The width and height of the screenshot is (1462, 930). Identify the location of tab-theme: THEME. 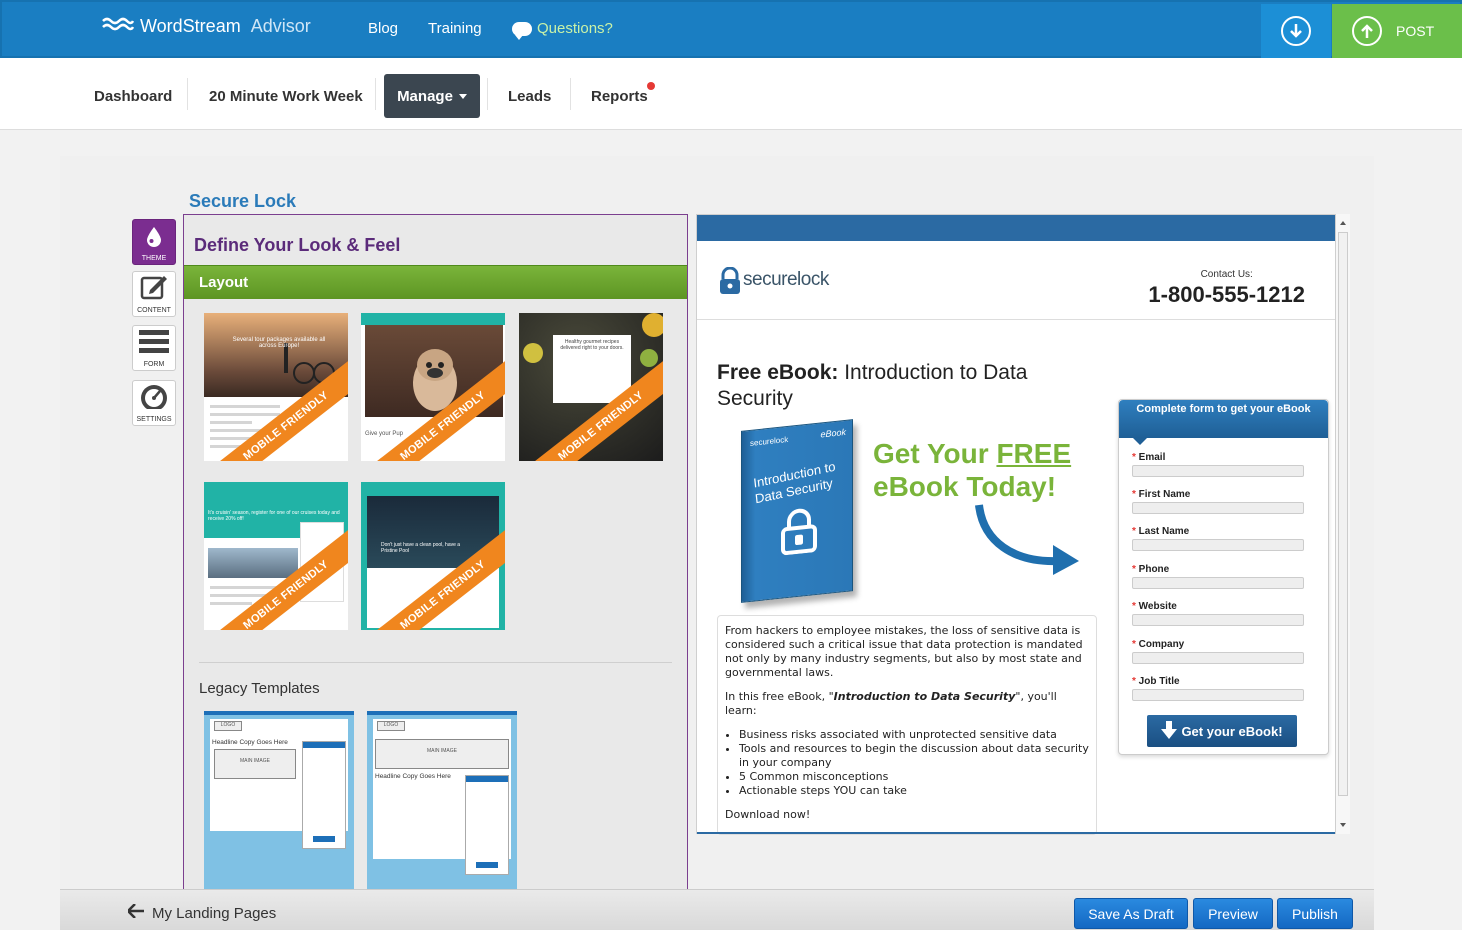
(154, 242).